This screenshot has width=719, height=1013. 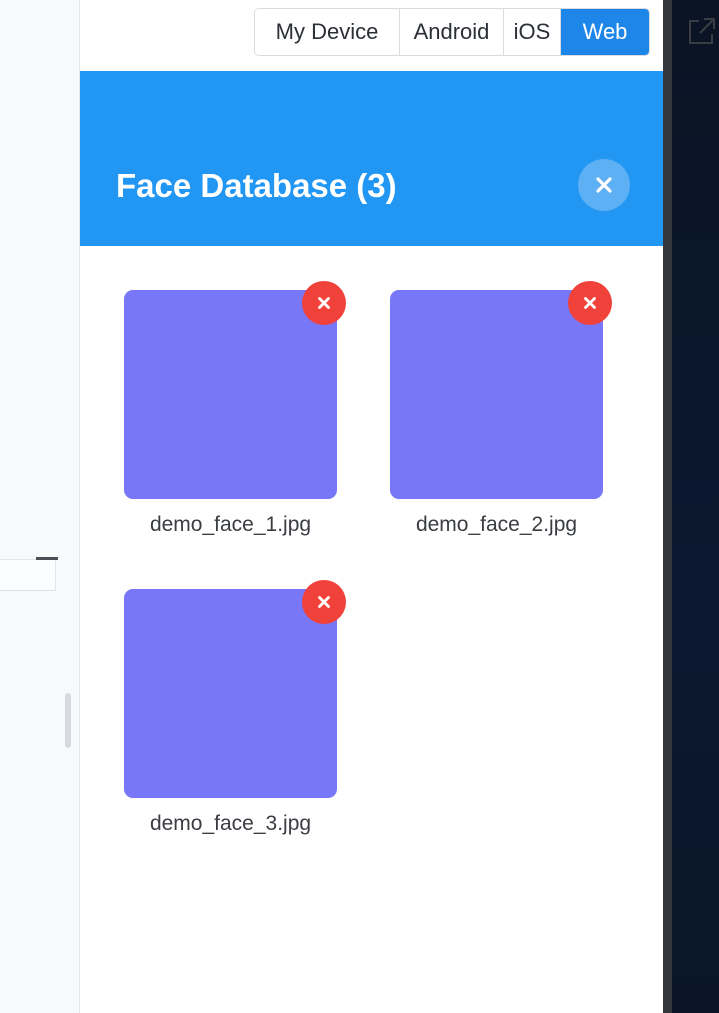 What do you see at coordinates (667, 506) in the screenshot?
I see `window-edge` at bounding box center [667, 506].